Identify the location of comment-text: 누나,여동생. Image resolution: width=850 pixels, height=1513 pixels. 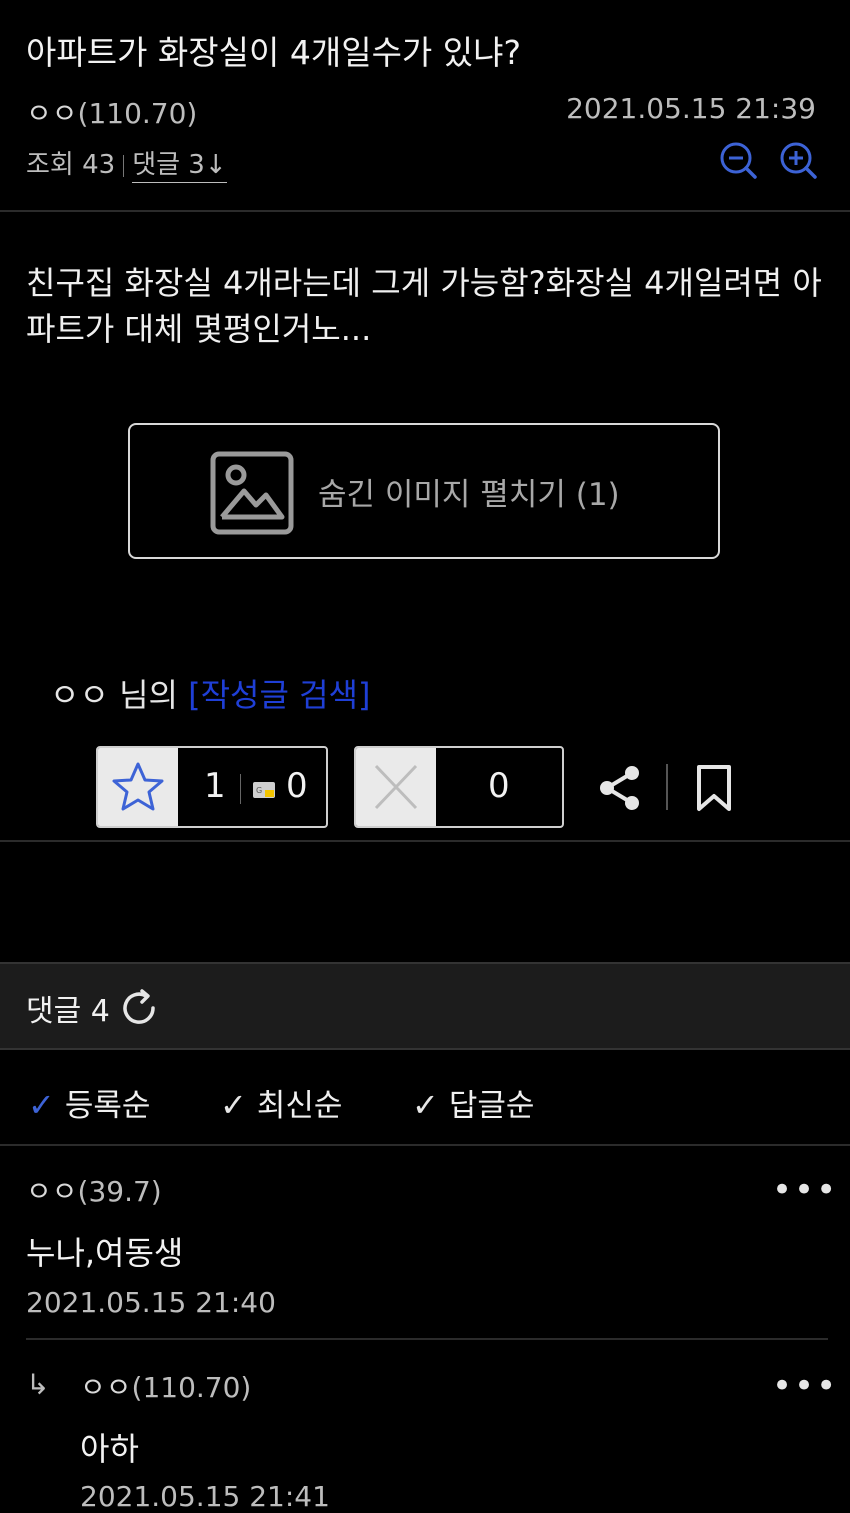
(105, 1253).